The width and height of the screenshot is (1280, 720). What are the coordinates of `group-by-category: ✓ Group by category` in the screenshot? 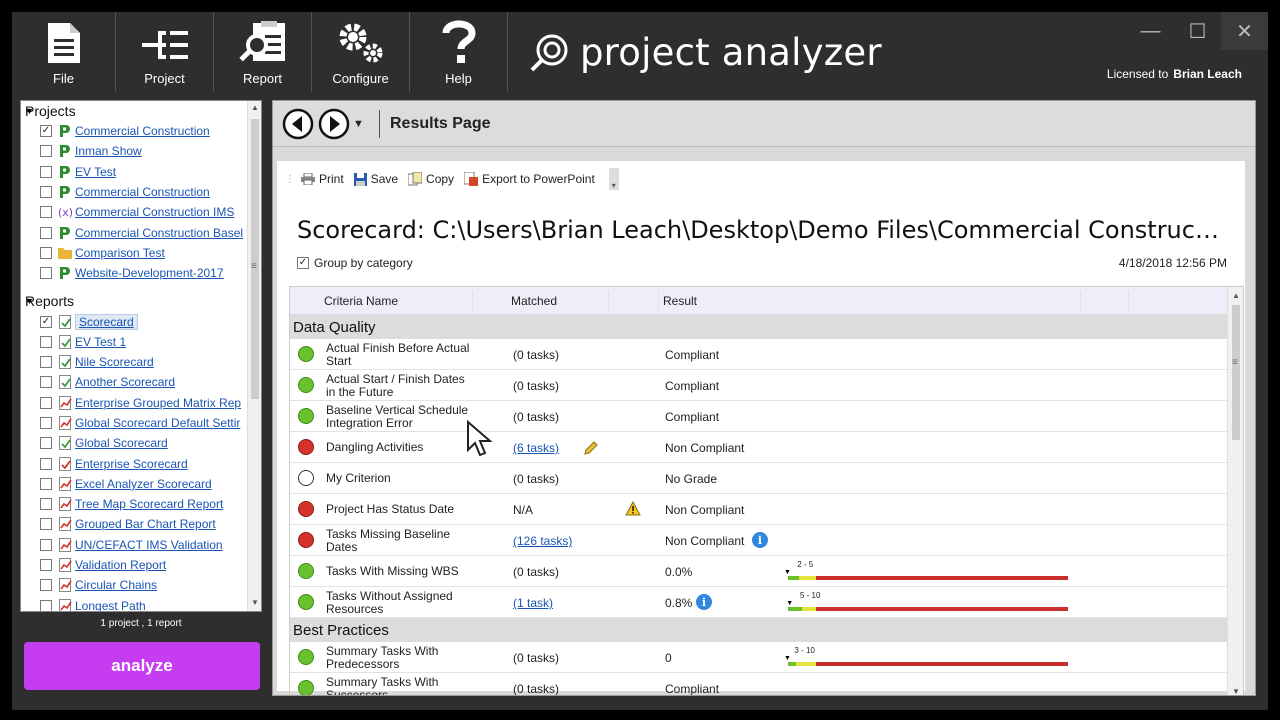 It's located at (355, 263).